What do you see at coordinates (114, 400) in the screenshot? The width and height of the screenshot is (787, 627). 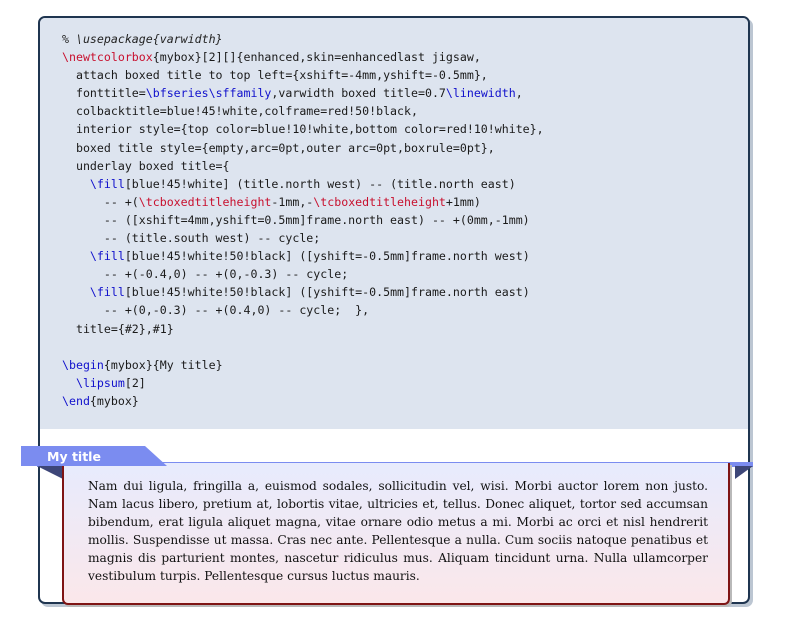 I see `code-text: {mybox}` at bounding box center [114, 400].